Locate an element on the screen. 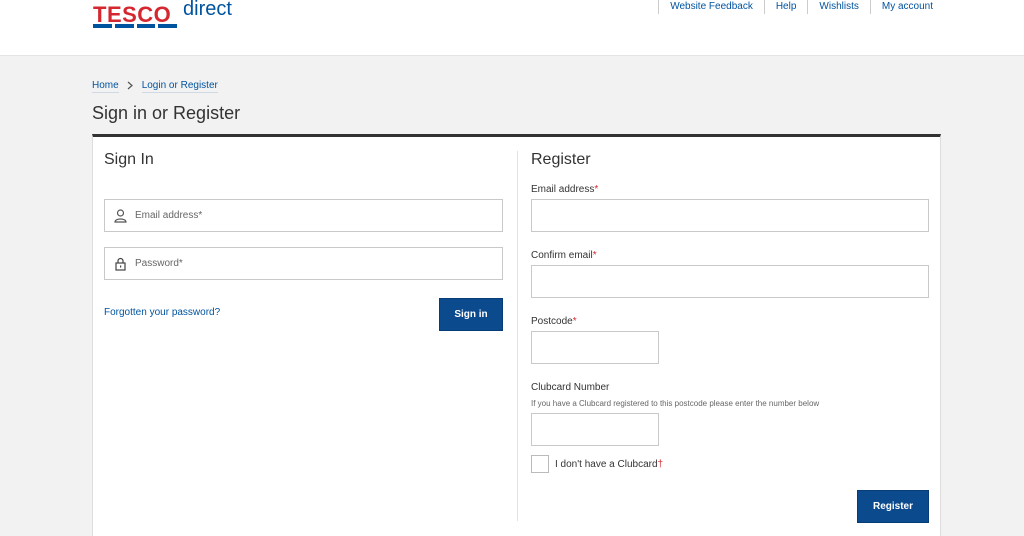 The width and height of the screenshot is (1024, 536). panel-divider is located at coordinates (517, 336).